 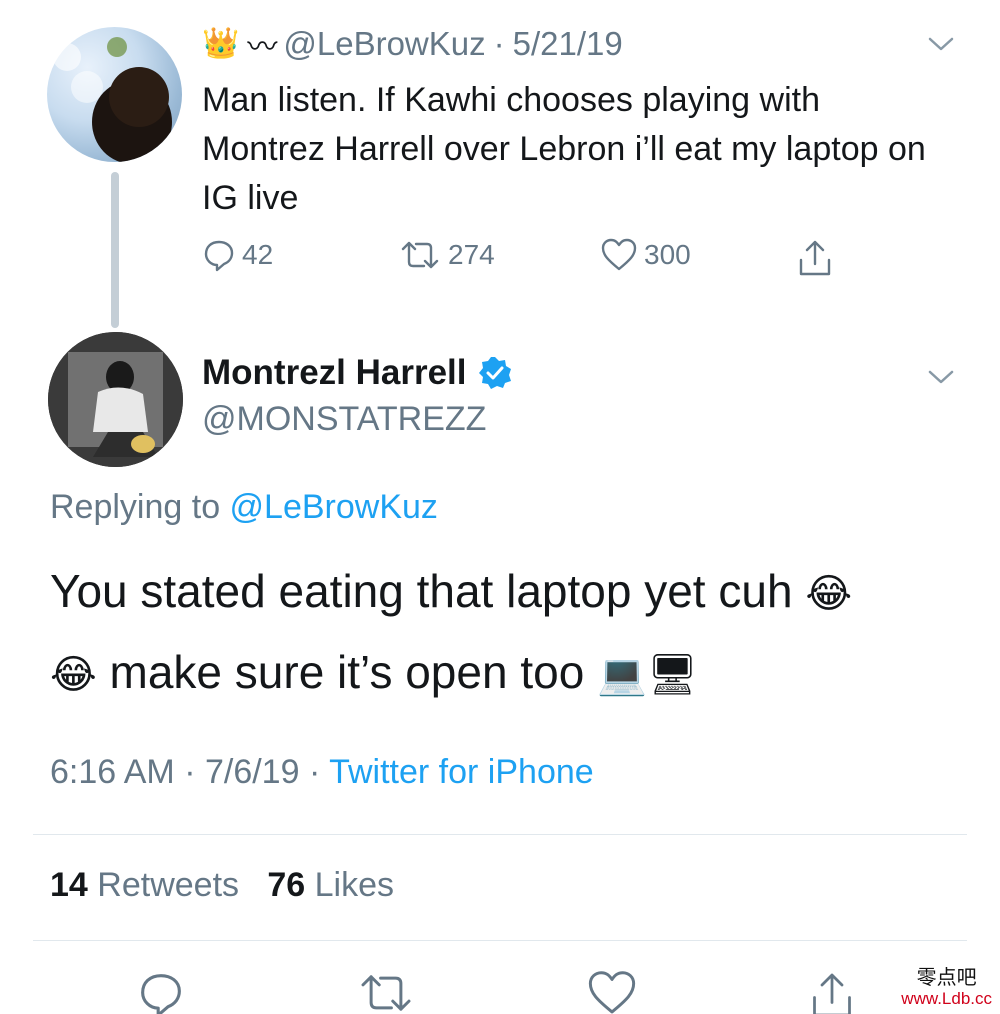 What do you see at coordinates (494, 373) in the screenshot?
I see `verified-badge-icon` at bounding box center [494, 373].